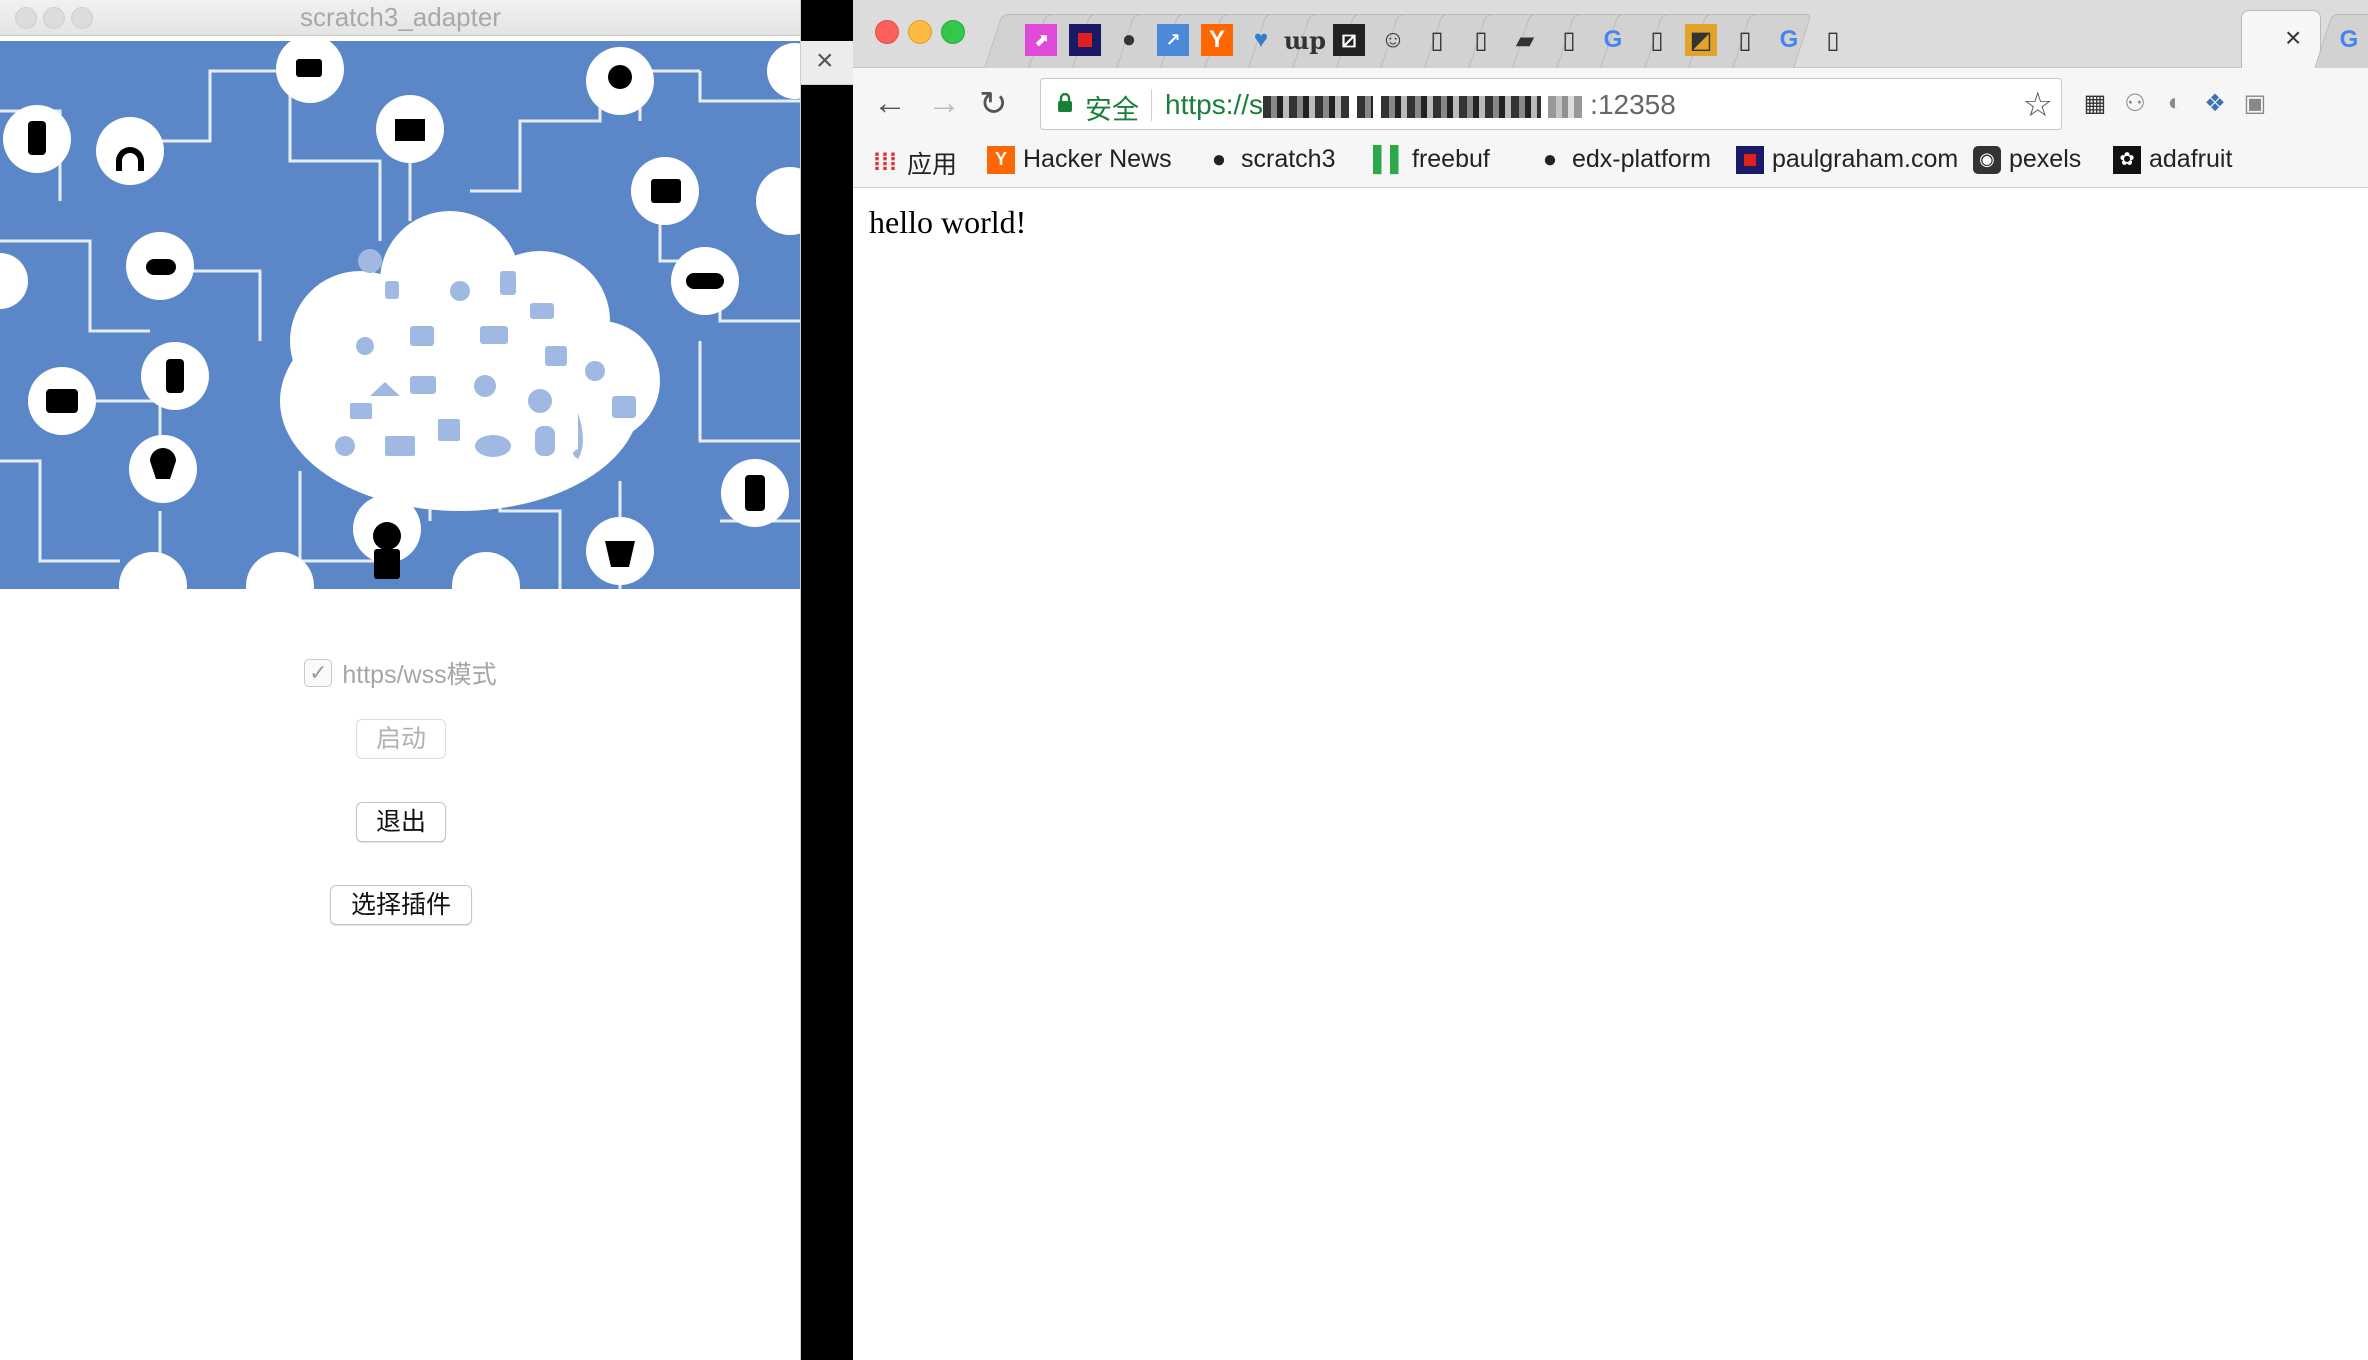  What do you see at coordinates (1261, 39) in the screenshot?
I see `heart-icon: ♥` at bounding box center [1261, 39].